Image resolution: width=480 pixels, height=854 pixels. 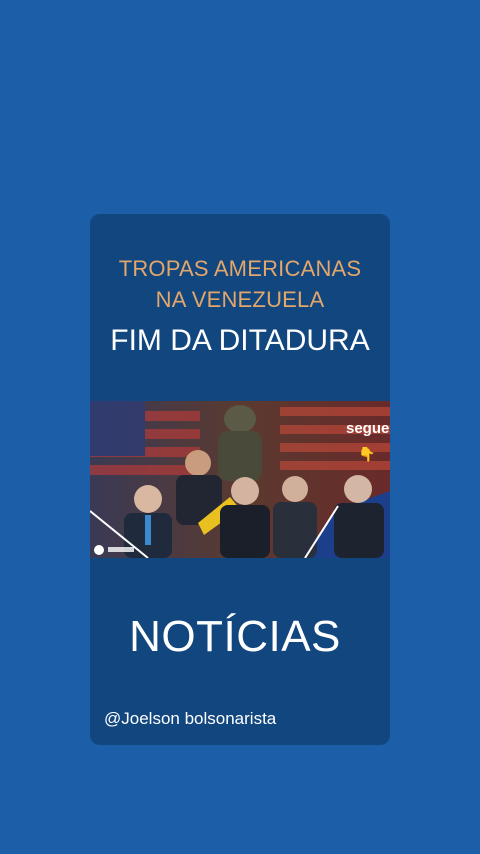 I want to click on headline-line-1: TROPAS AMERICANAS, so click(x=240, y=268).